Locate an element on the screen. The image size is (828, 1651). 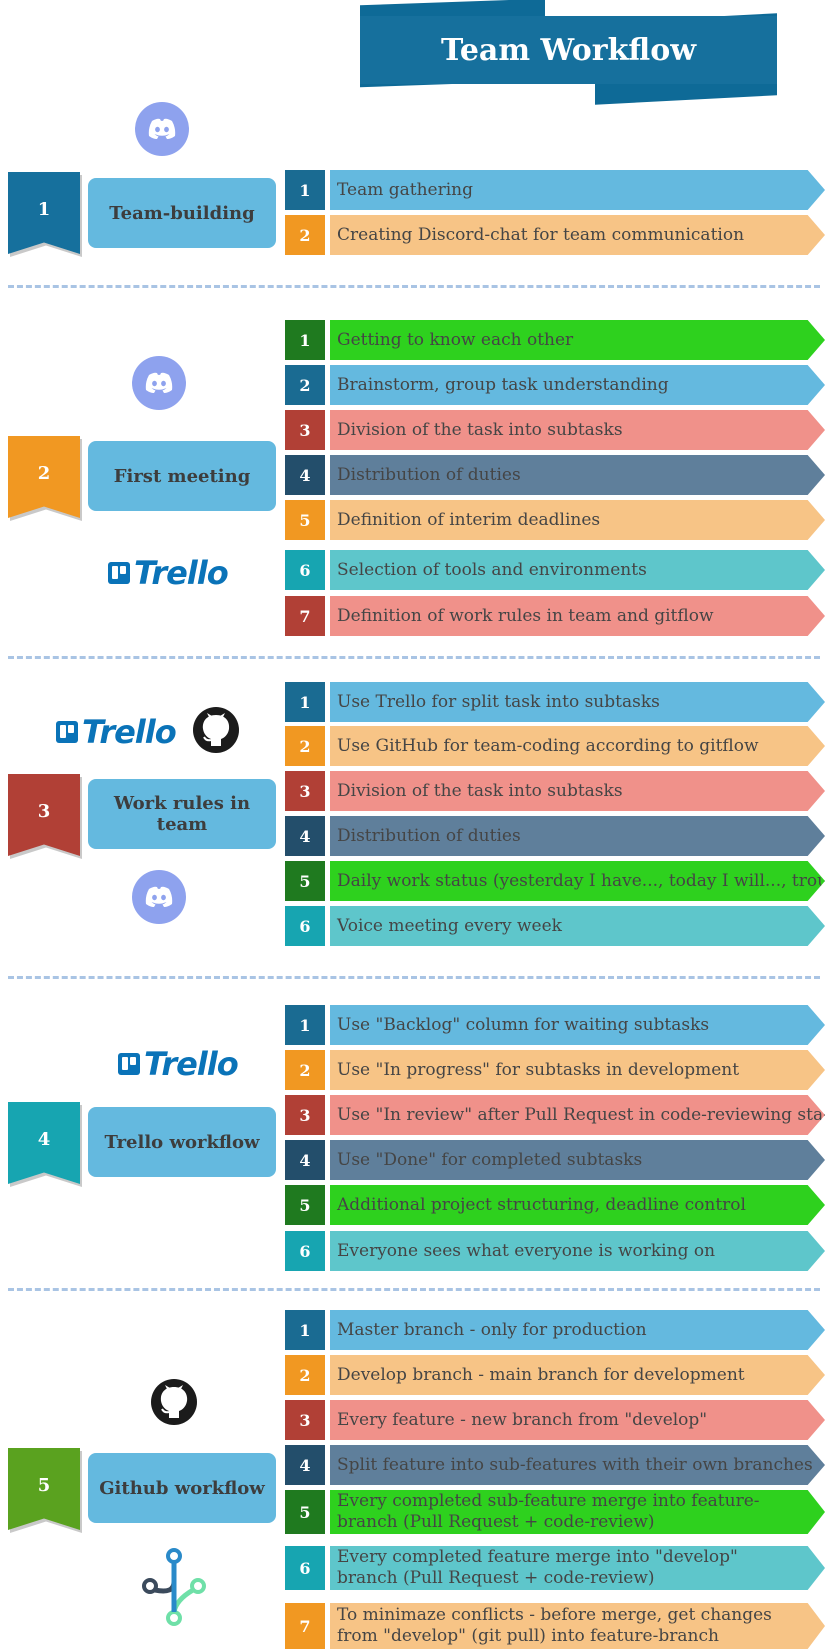
item-bar: Brainstorm, group task understanding is located at coordinates (577, 385).